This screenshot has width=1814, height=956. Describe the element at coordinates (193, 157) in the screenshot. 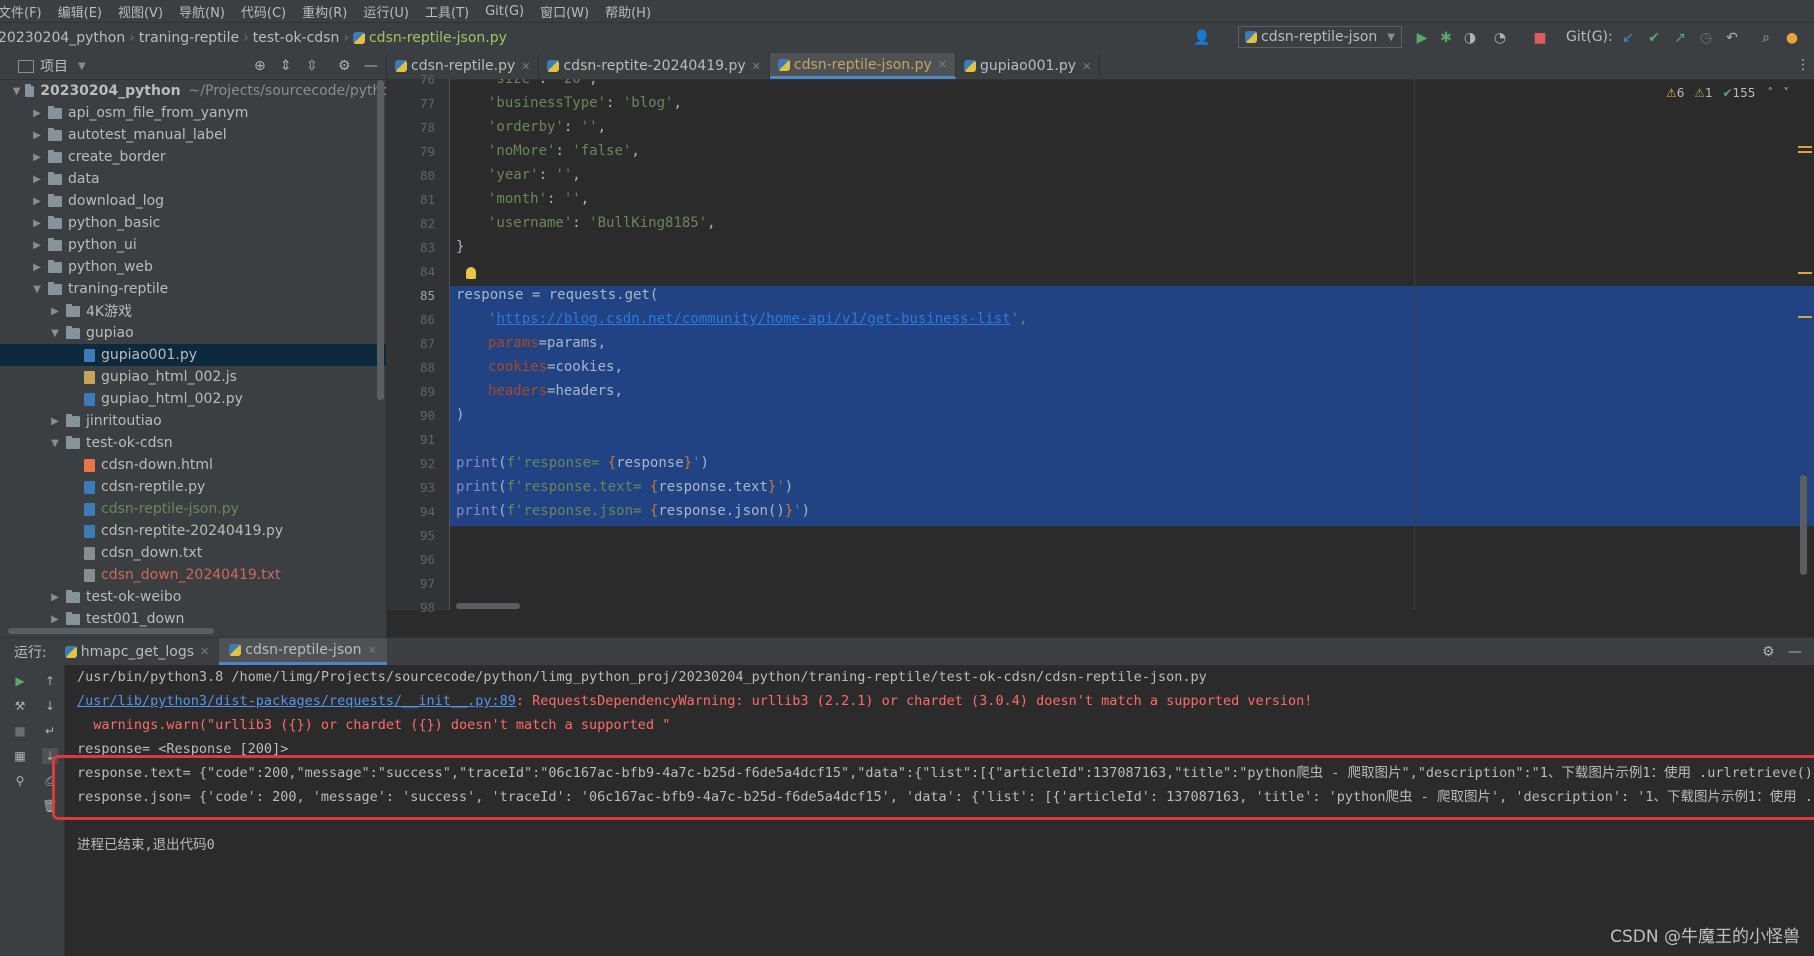

I see `tree-folder: ▶ create_border` at that location.